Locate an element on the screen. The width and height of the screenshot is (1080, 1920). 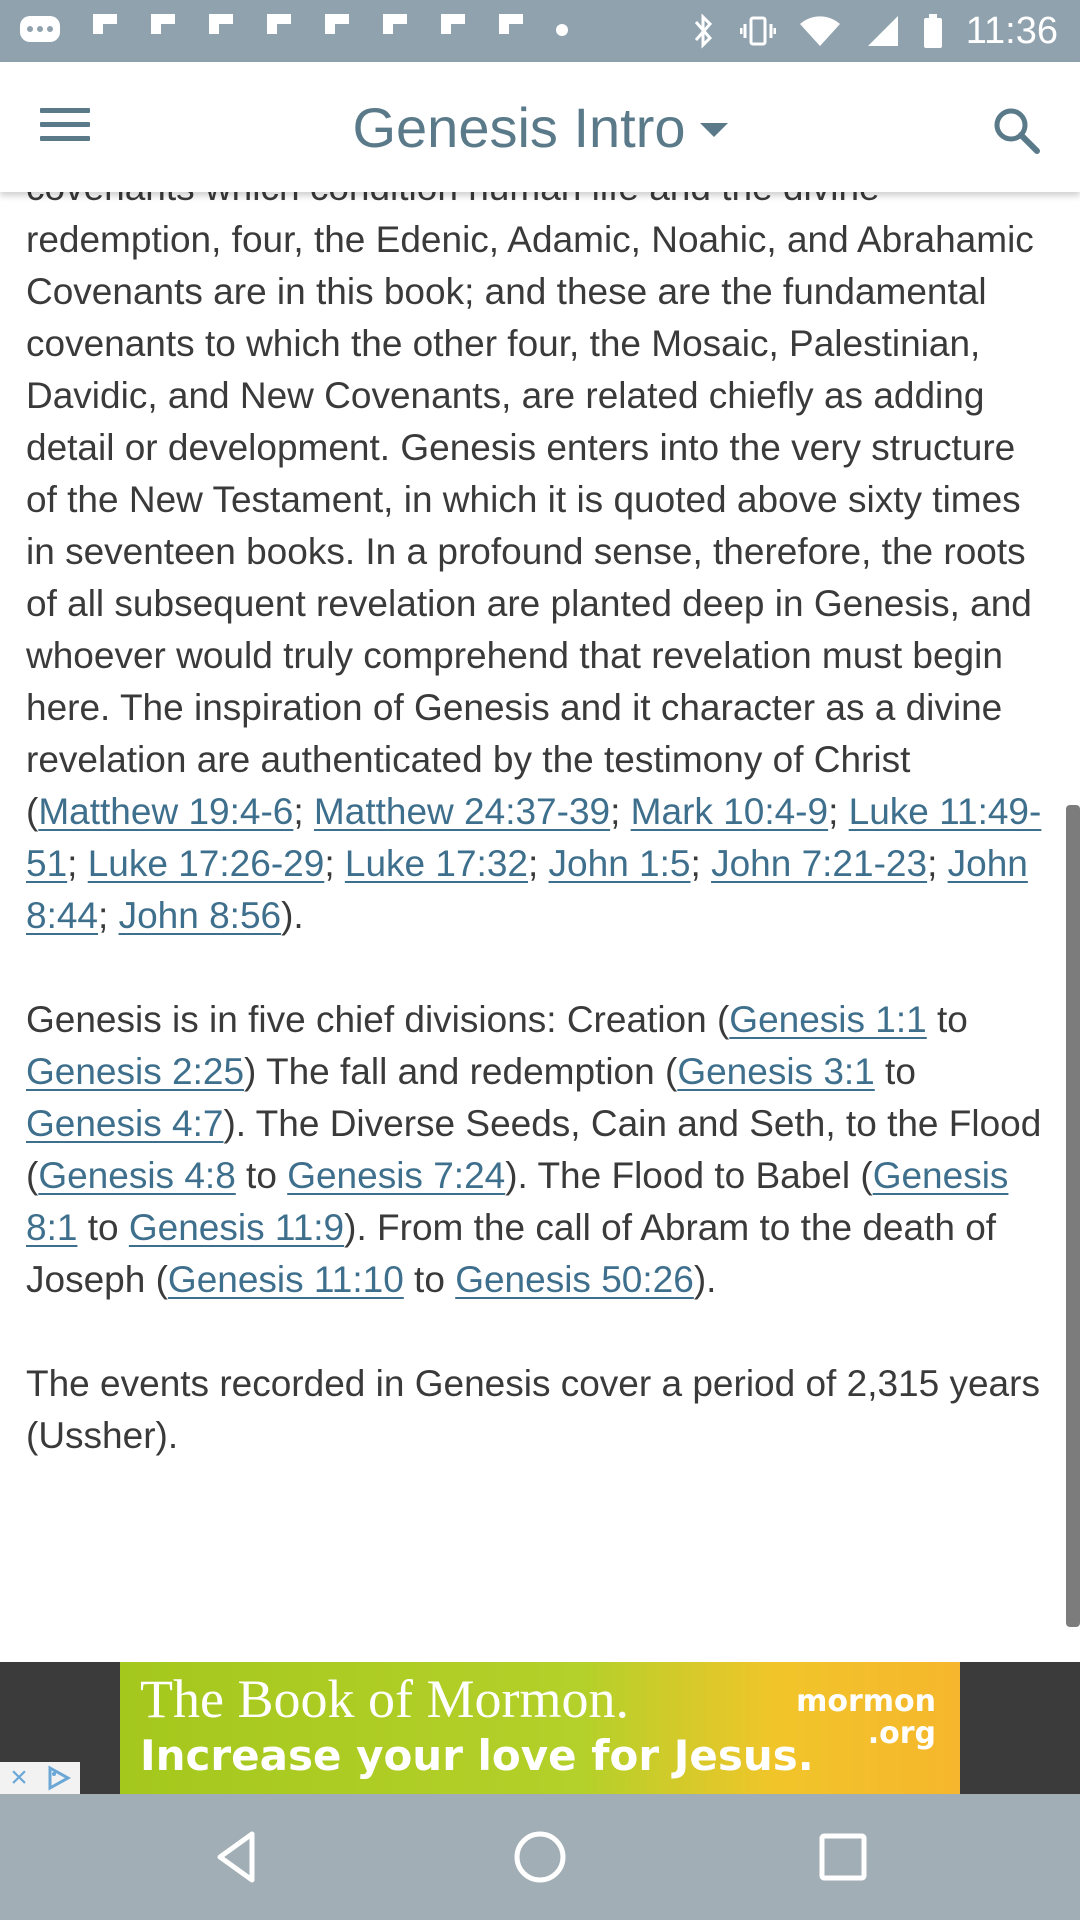
adchoices-icon is located at coordinates (59, 1778).